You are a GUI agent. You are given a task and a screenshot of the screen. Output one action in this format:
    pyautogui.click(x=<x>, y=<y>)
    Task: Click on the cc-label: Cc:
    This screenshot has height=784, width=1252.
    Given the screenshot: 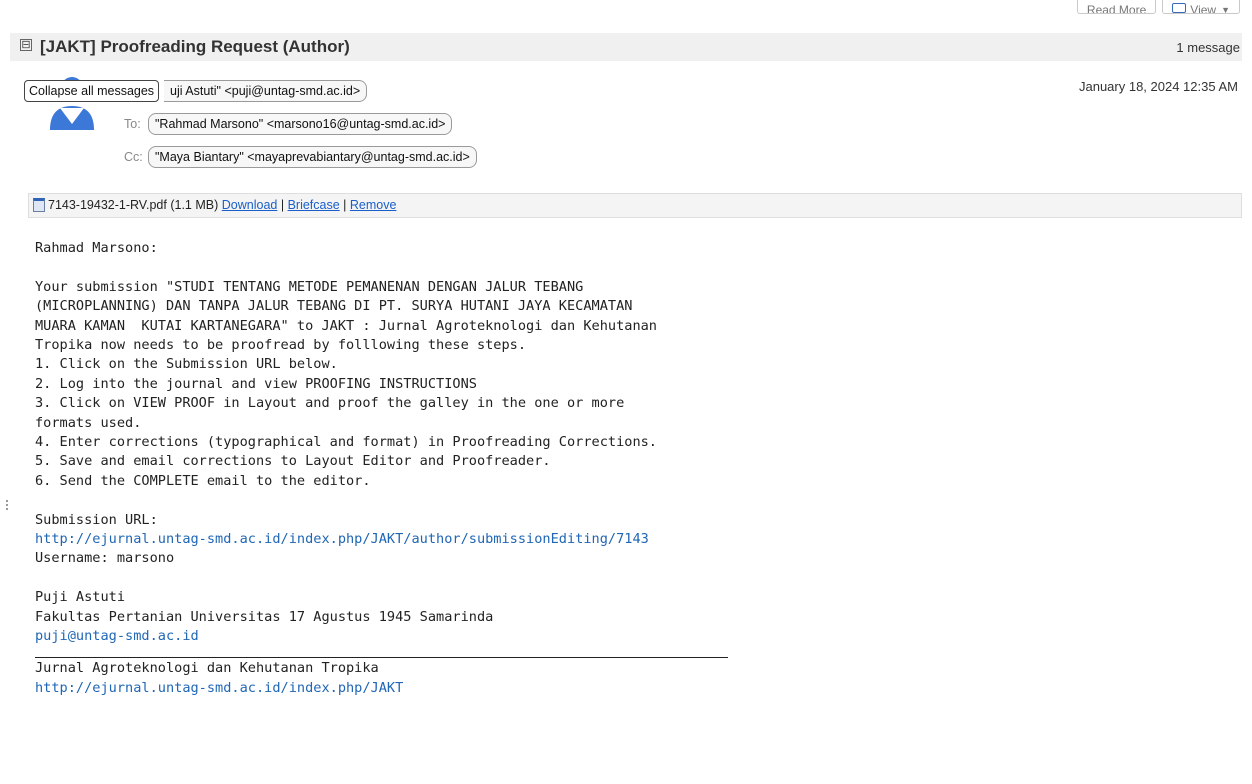 What is the action you would take?
    pyautogui.click(x=133, y=157)
    